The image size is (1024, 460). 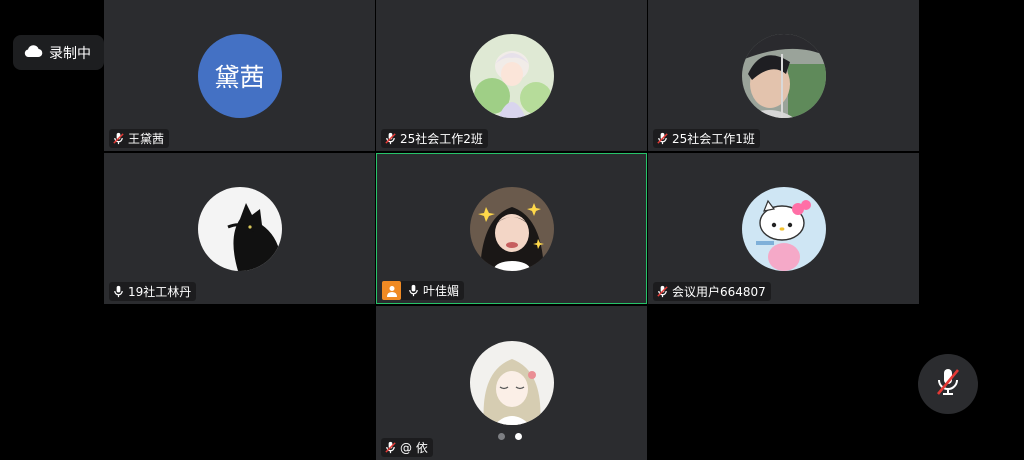 What do you see at coordinates (501, 436) in the screenshot?
I see `page-dot` at bounding box center [501, 436].